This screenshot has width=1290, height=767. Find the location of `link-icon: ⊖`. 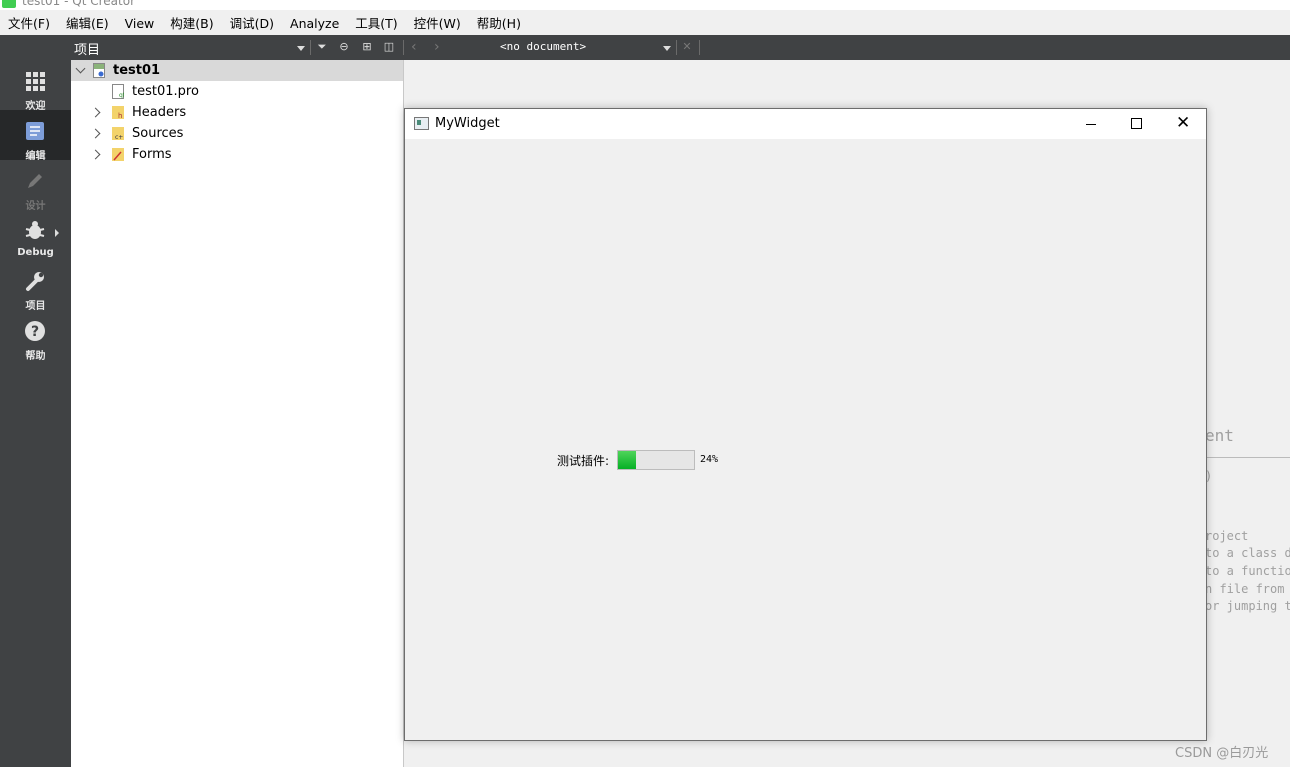

link-icon: ⊖ is located at coordinates (344, 47).